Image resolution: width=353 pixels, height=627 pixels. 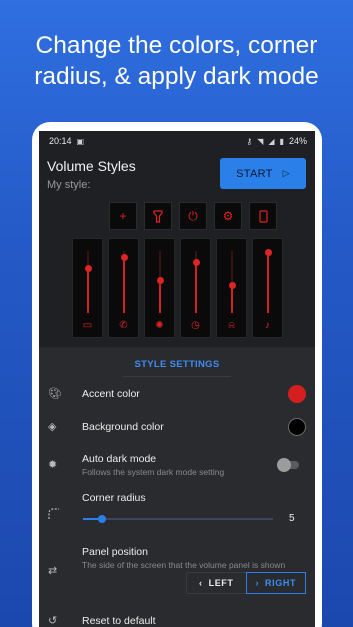 What do you see at coordinates (177, 376) in the screenshot?
I see `section-divider` at bounding box center [177, 376].